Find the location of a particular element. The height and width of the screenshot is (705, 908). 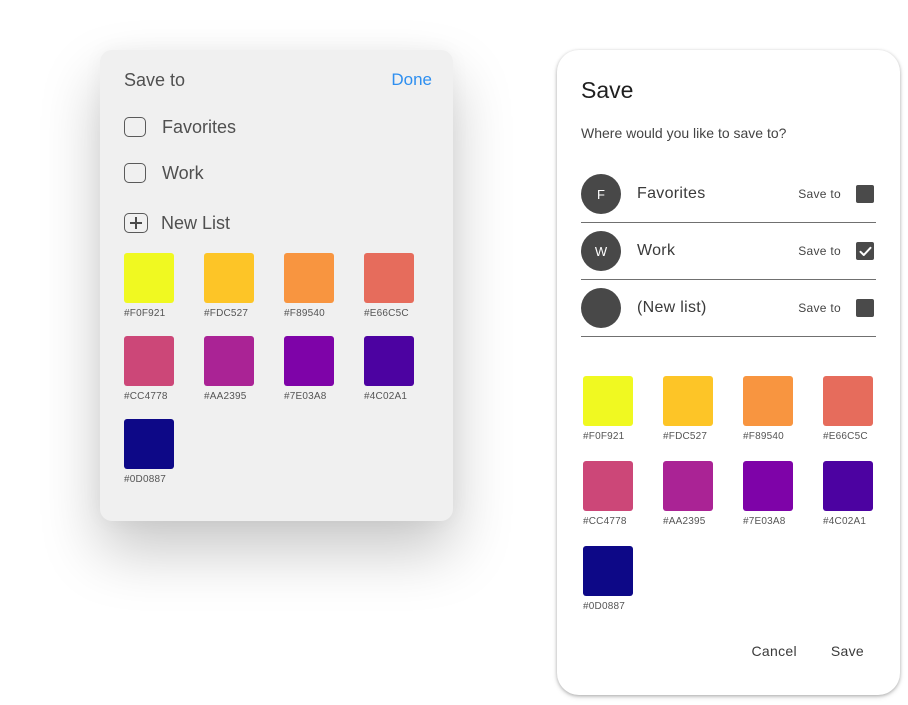

list-item-work: W Work Save to is located at coordinates (728, 251).